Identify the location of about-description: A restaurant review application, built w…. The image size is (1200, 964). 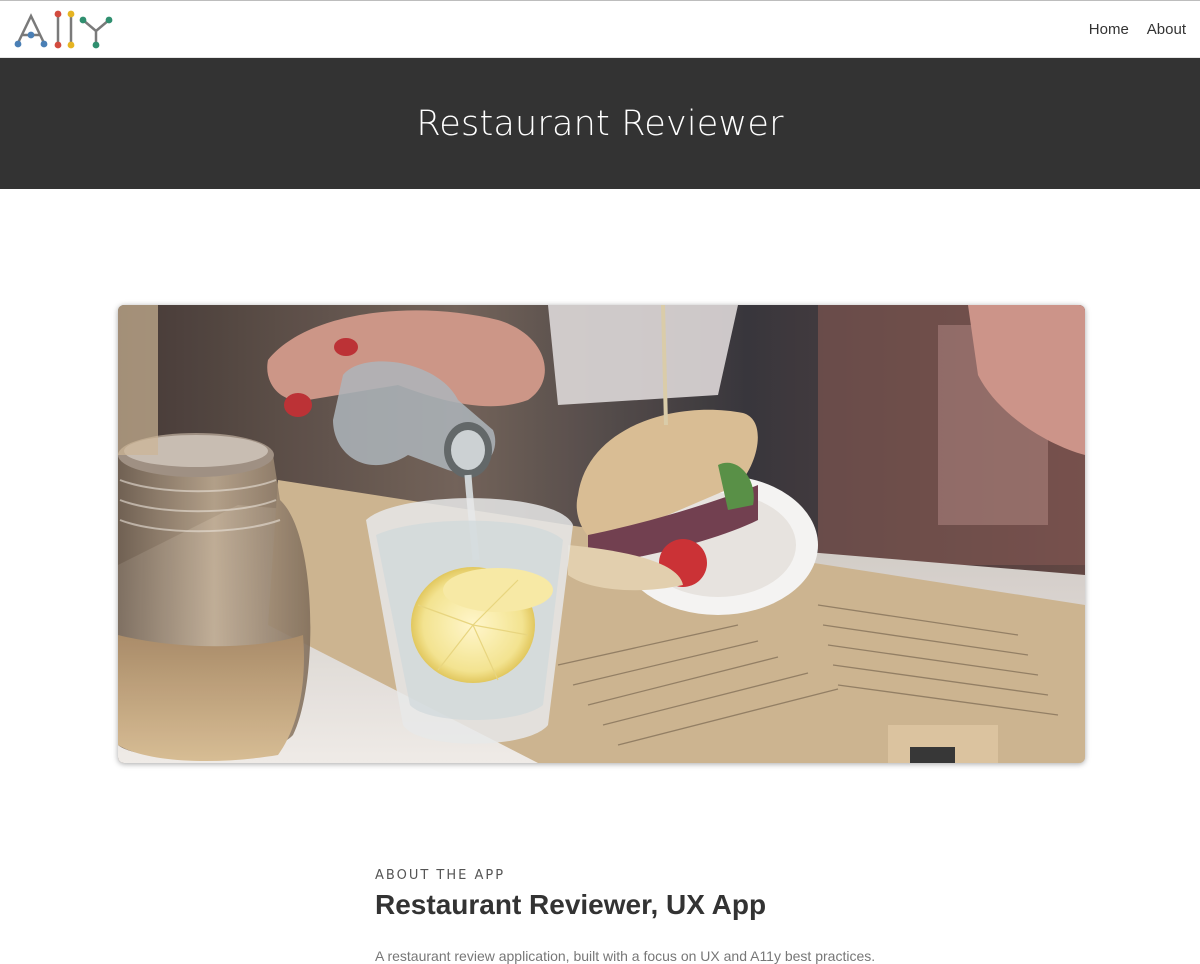
(625, 956).